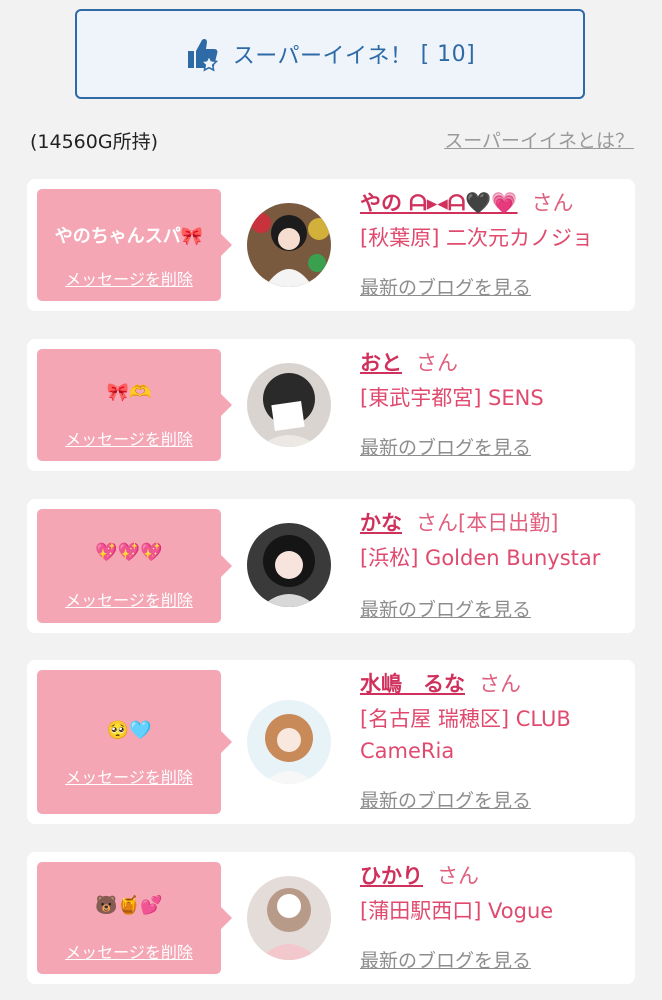 The height and width of the screenshot is (1000, 662). Describe the element at coordinates (134, 566) in the screenshot. I see `message-bubble: 💖💖💖 メッセージを削除` at that location.